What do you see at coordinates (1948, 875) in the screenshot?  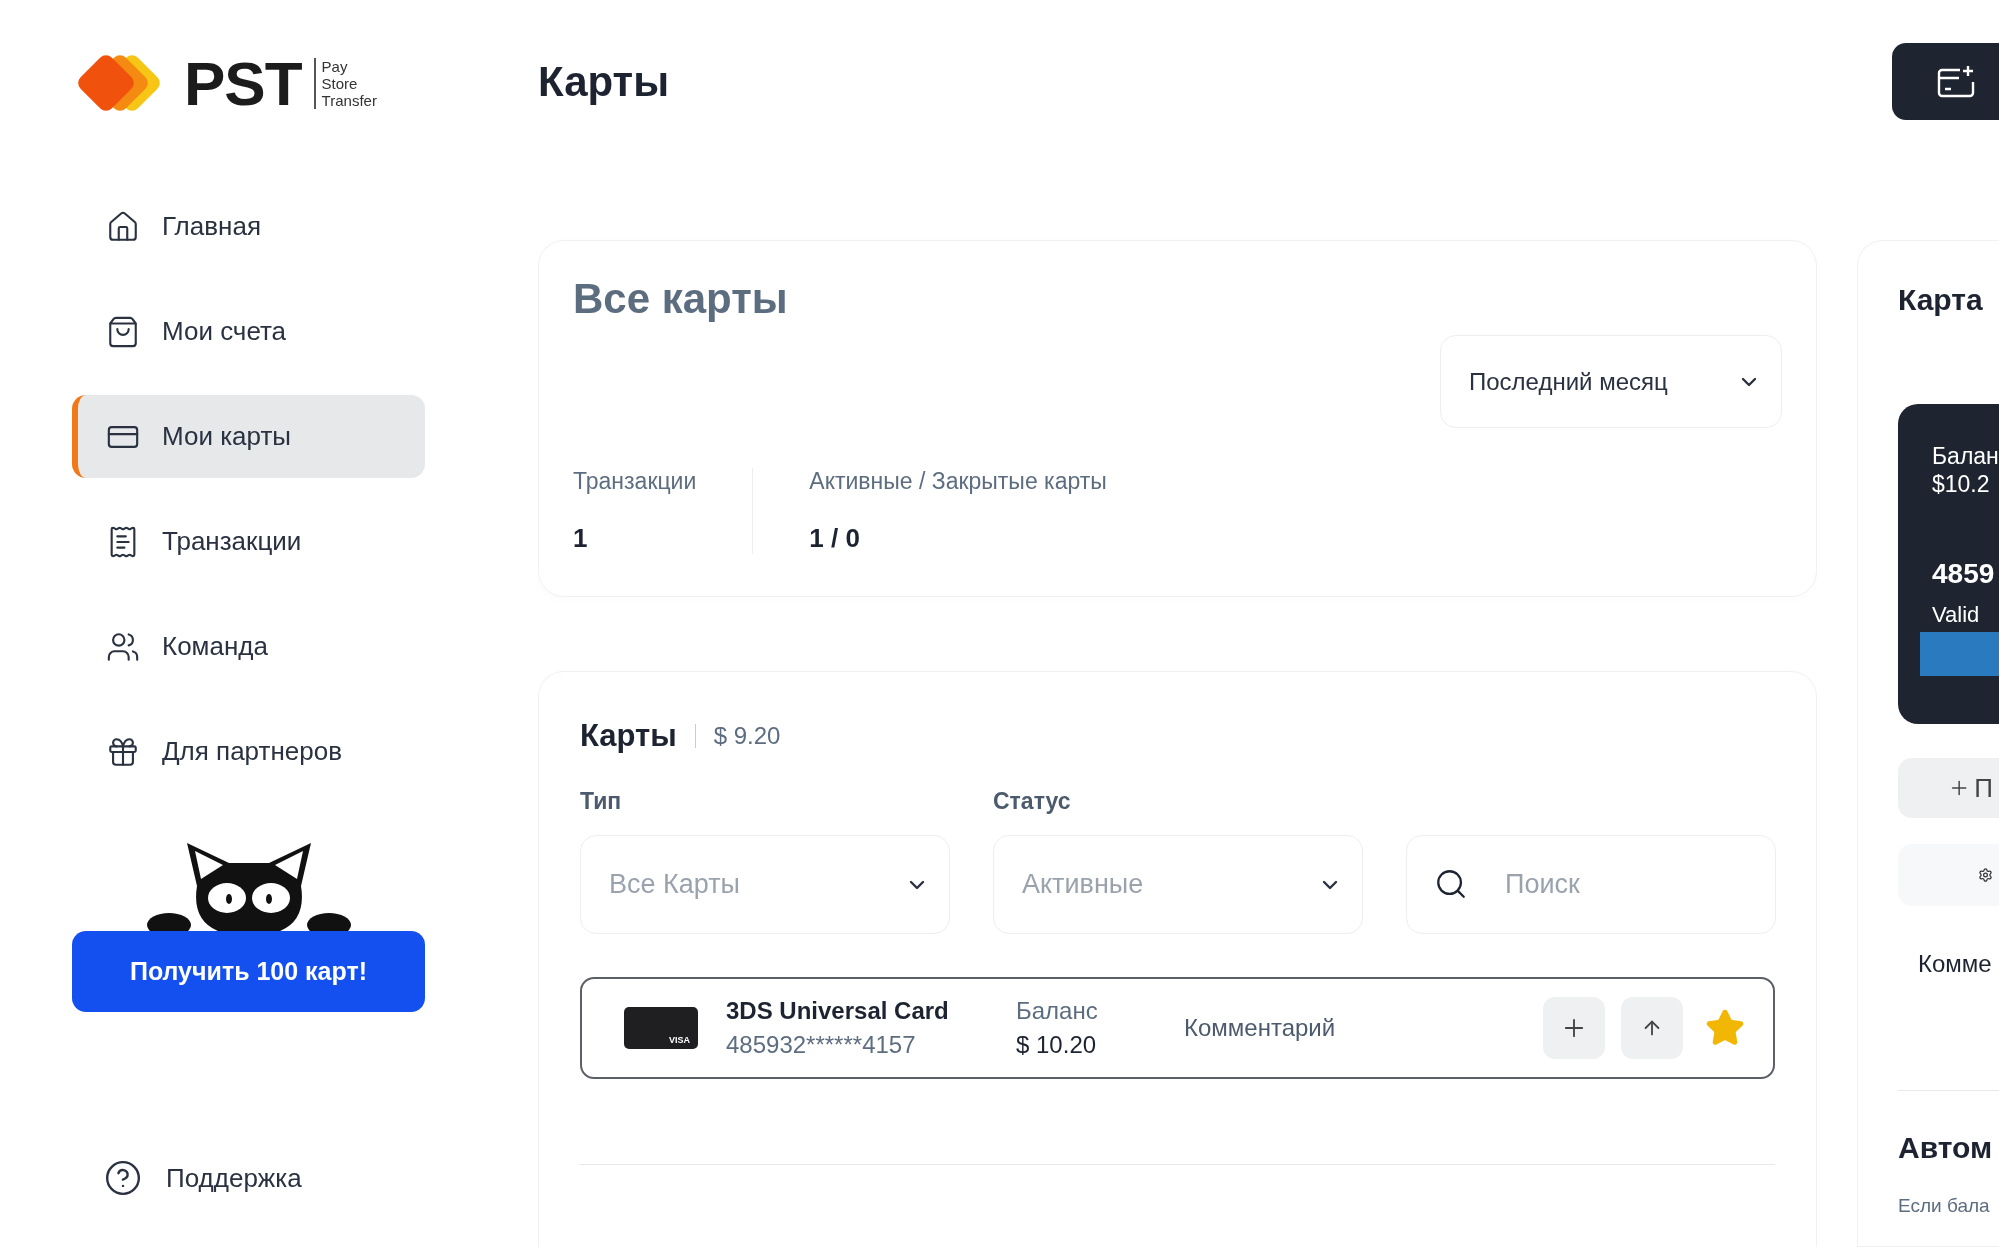 I see `settings-button` at bounding box center [1948, 875].